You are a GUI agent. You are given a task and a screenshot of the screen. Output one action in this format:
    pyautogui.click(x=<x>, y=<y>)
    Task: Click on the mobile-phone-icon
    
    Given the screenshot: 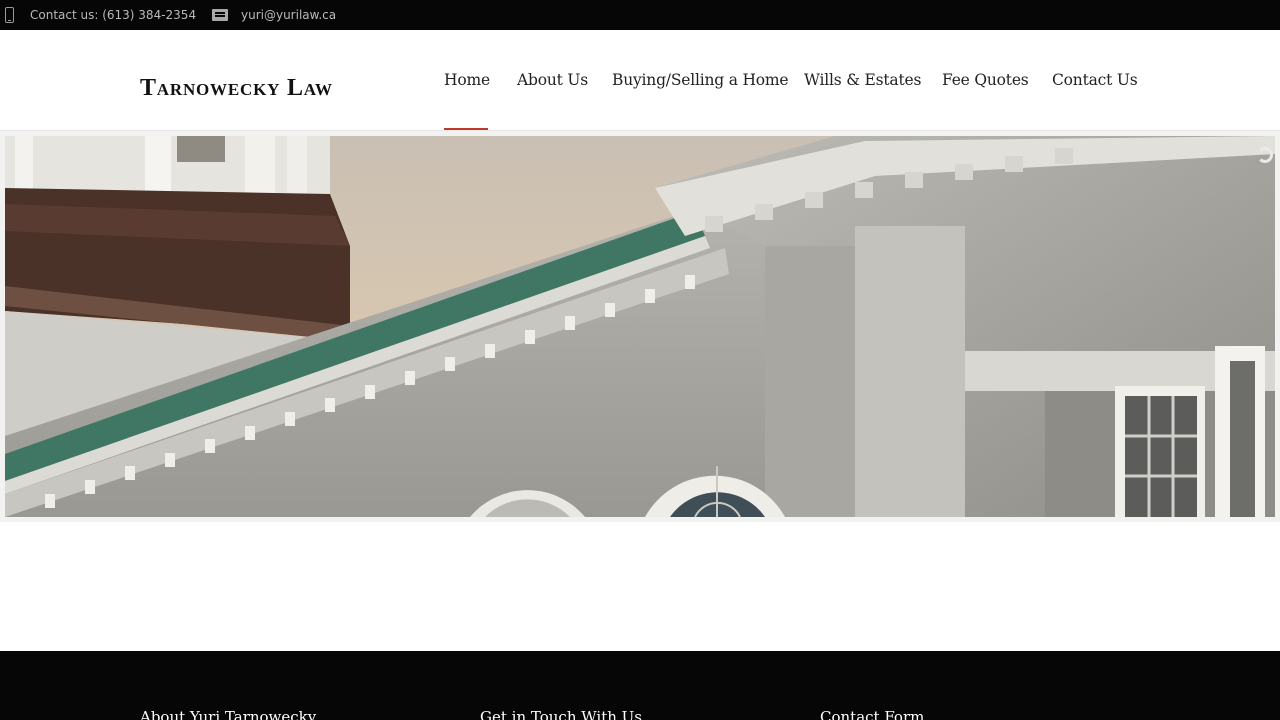 What is the action you would take?
    pyautogui.click(x=9, y=15)
    